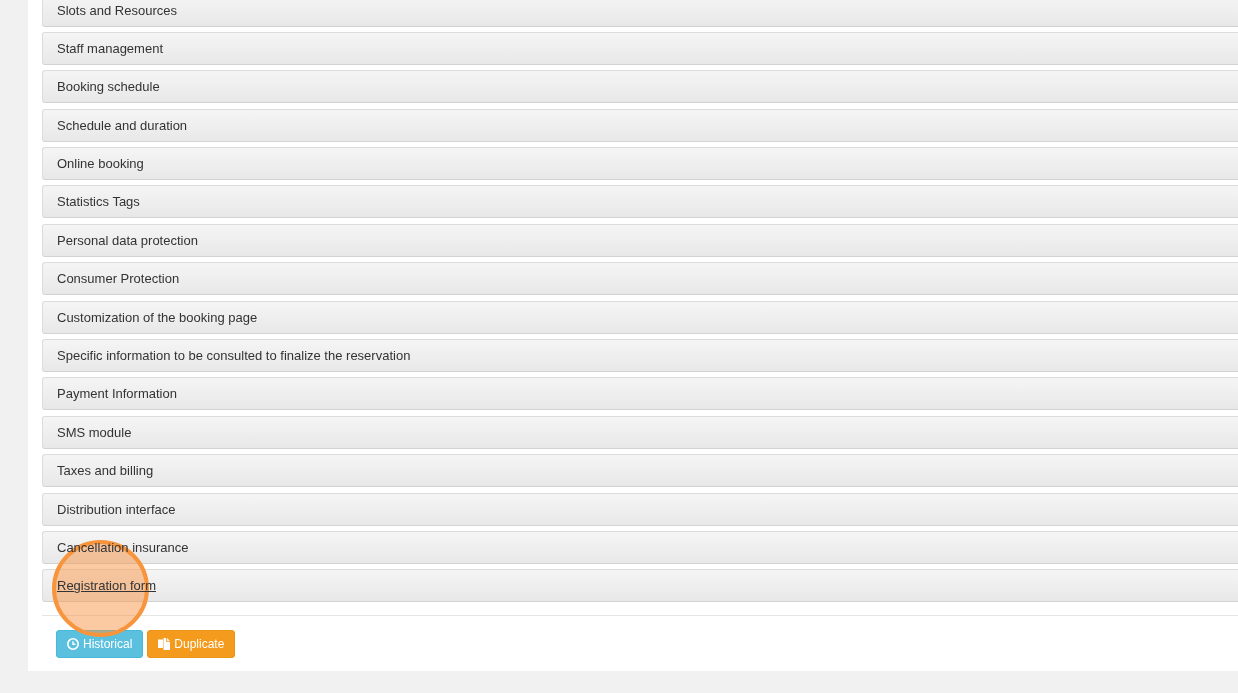 This screenshot has width=1238, height=693. Describe the element at coordinates (640, 202) in the screenshot. I see `accordion-header: Statistics Tags` at that location.